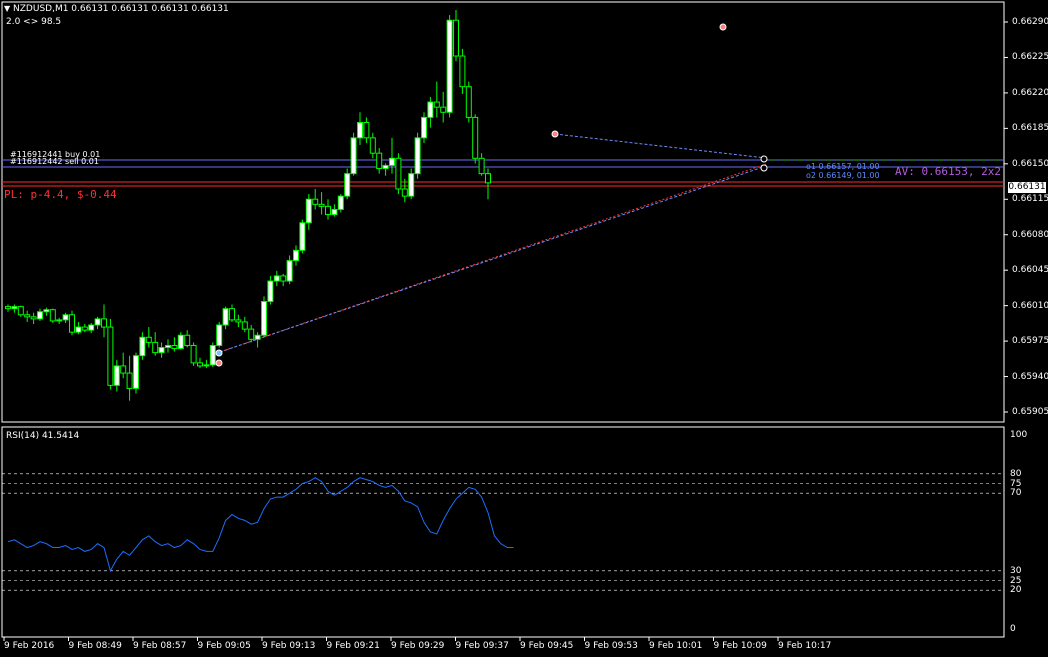  Describe the element at coordinates (1030, 305) in the screenshot. I see `price-tick-label: 0.66010` at that location.